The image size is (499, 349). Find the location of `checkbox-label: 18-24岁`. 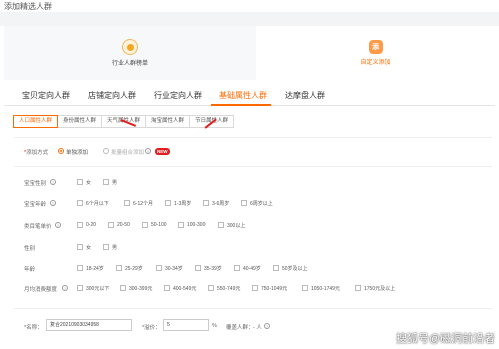

checkbox-label: 18-24岁 is located at coordinates (95, 269).